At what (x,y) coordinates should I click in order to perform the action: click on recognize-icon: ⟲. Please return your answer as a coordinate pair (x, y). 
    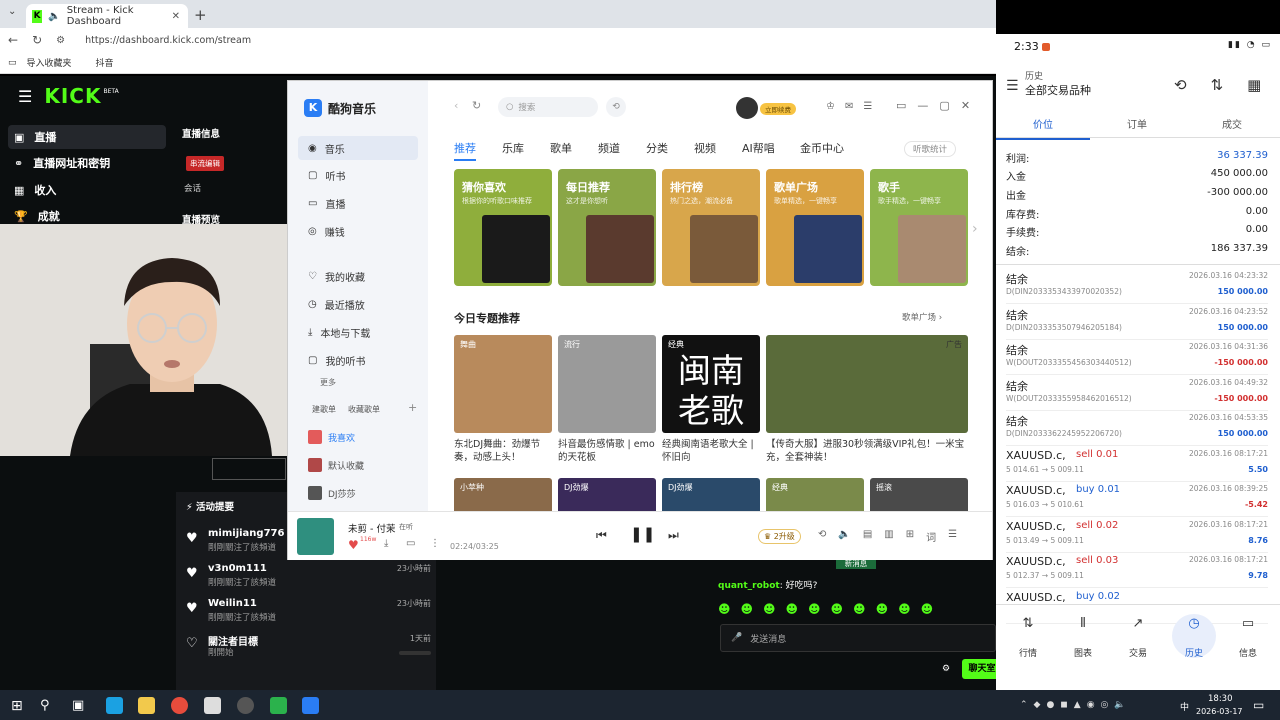
    Looking at the image, I should click on (616, 107).